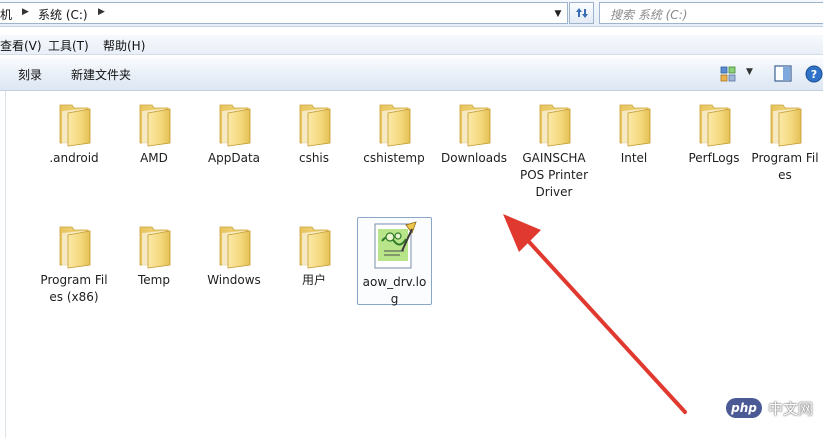 The image size is (823, 438). I want to click on refresh-button, so click(581, 13).